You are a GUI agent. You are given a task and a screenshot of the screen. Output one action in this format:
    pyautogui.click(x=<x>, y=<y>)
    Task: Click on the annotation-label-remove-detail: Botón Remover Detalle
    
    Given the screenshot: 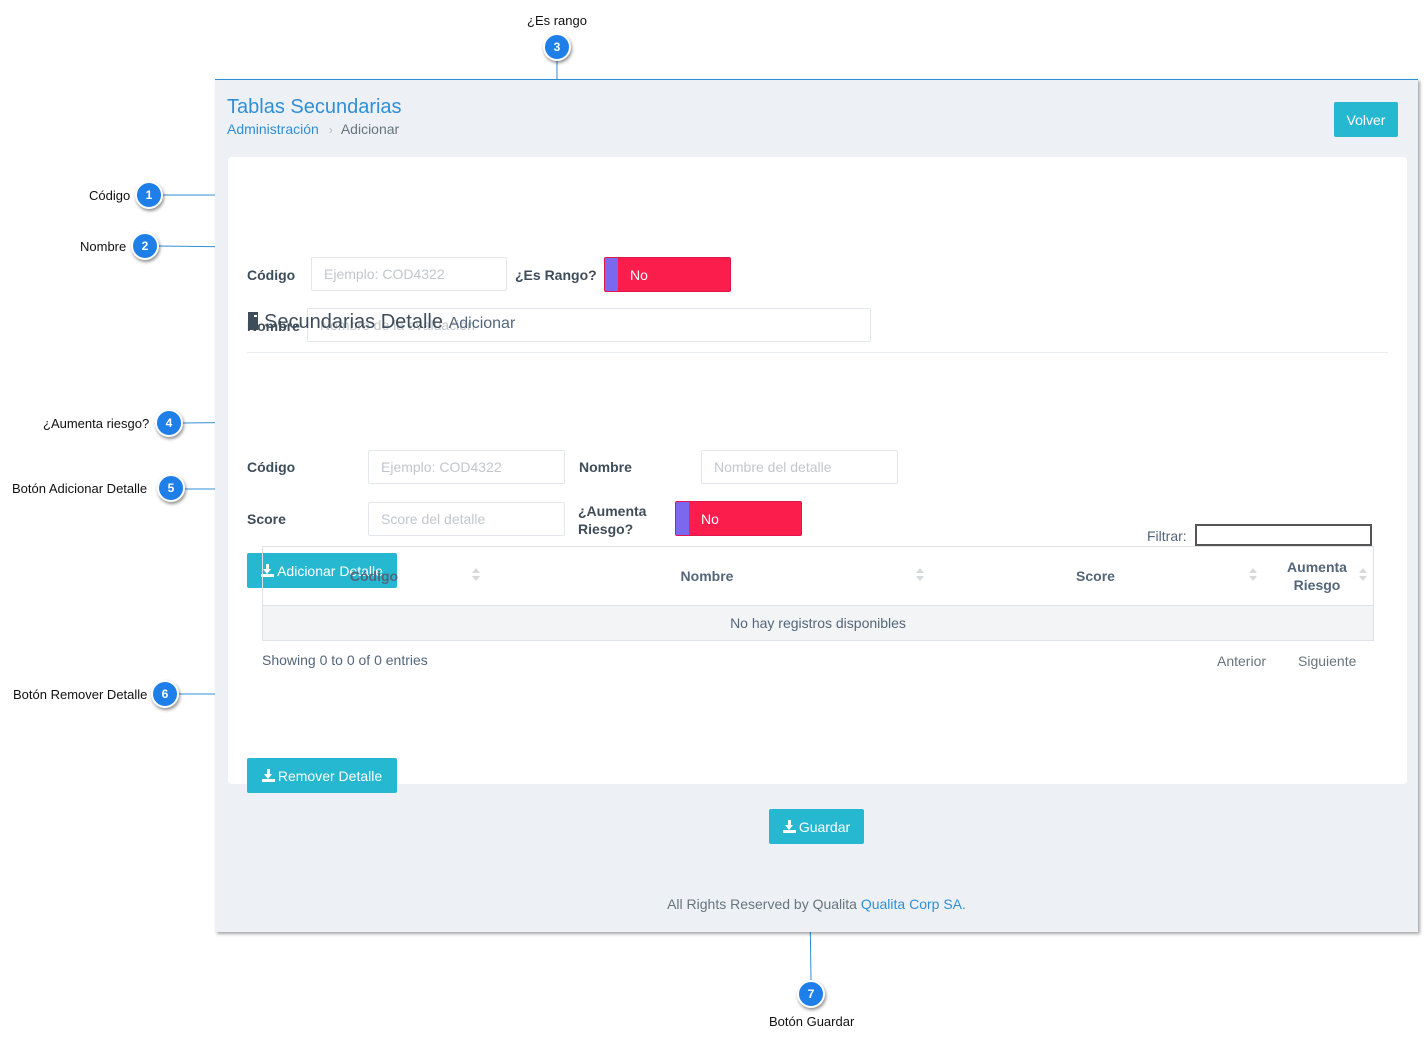 What is the action you would take?
    pyautogui.click(x=80, y=694)
    